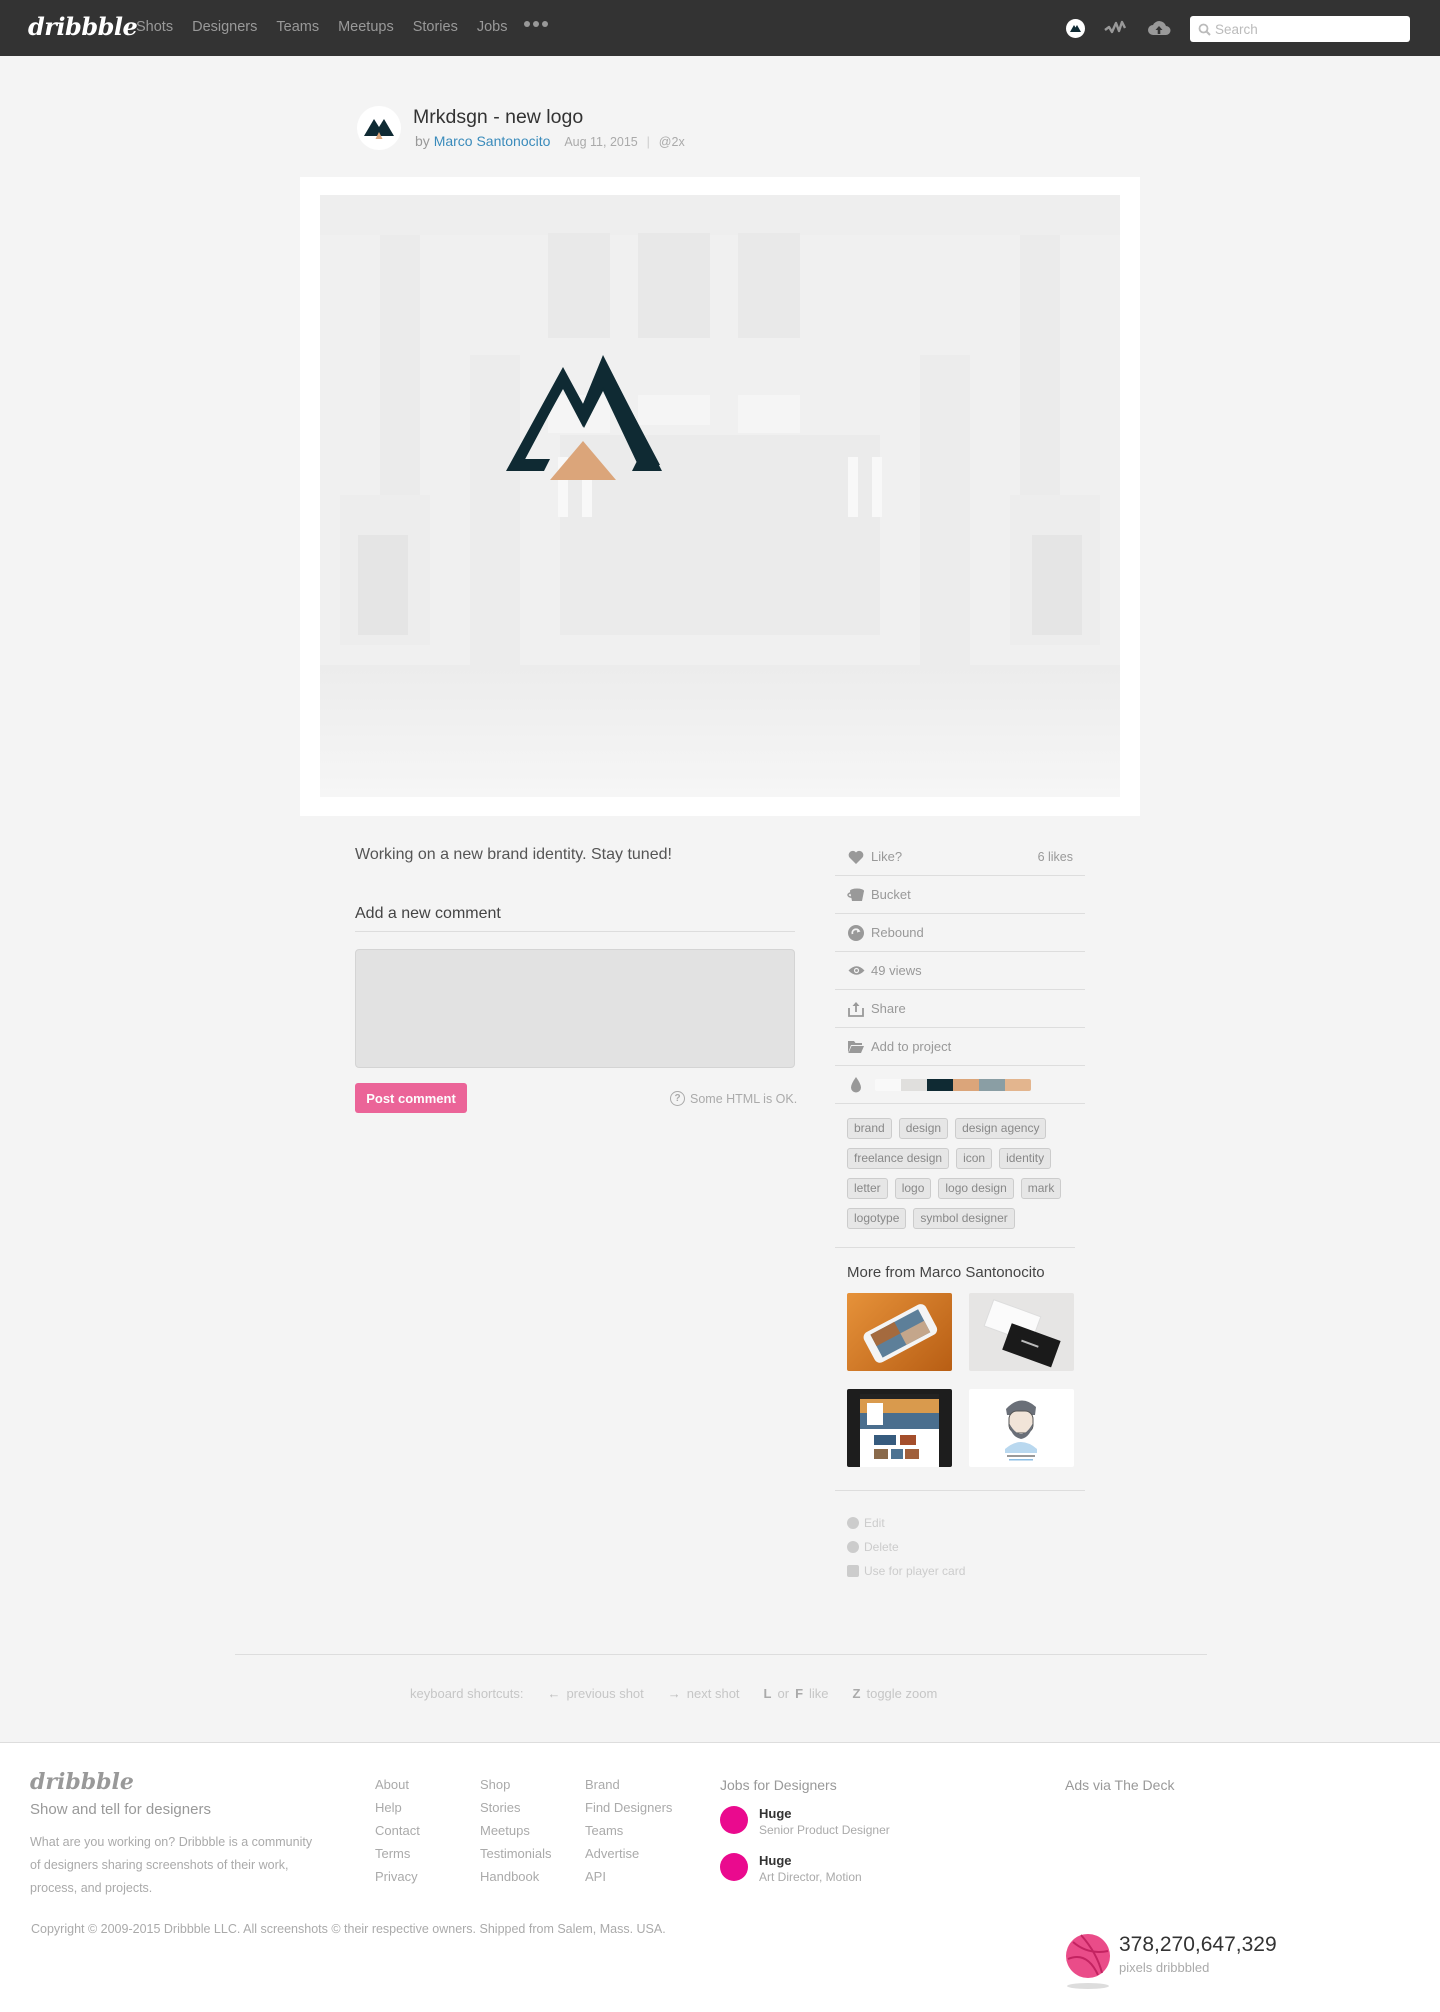 The image size is (1440, 2012). I want to click on thumb-avatar-illustration, so click(1021, 1428).